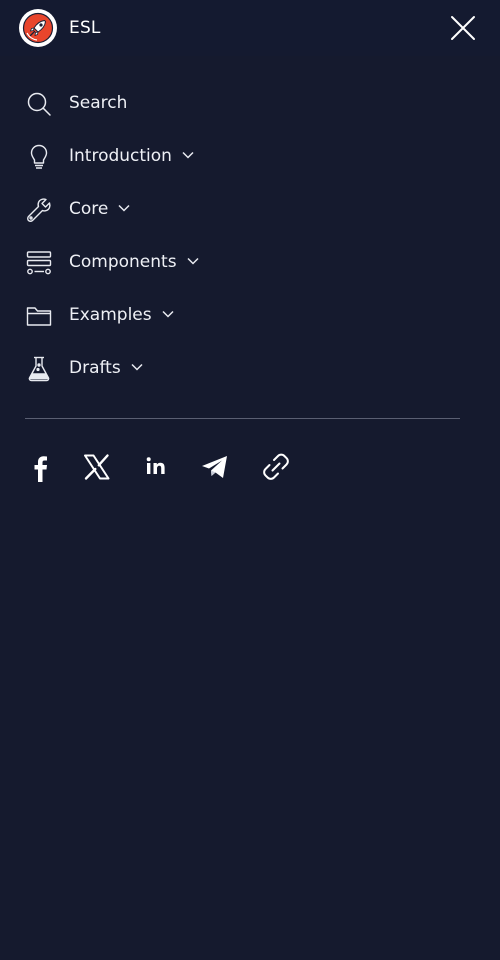 The height and width of the screenshot is (960, 500). I want to click on search-icon, so click(39, 104).